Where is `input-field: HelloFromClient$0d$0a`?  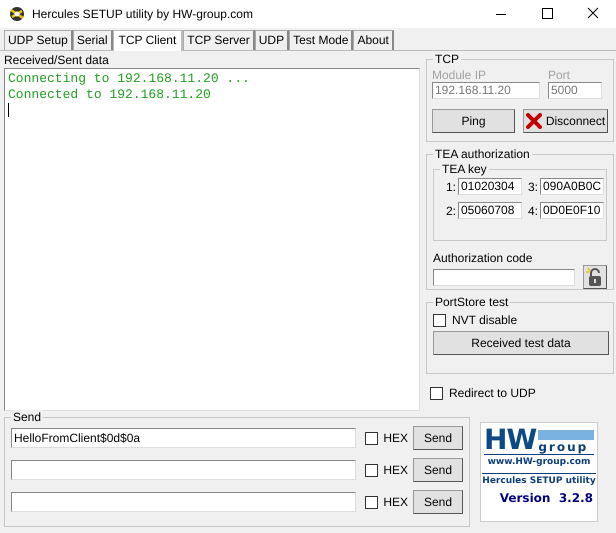
input-field: HelloFromClient$0d$0a is located at coordinates (183, 438).